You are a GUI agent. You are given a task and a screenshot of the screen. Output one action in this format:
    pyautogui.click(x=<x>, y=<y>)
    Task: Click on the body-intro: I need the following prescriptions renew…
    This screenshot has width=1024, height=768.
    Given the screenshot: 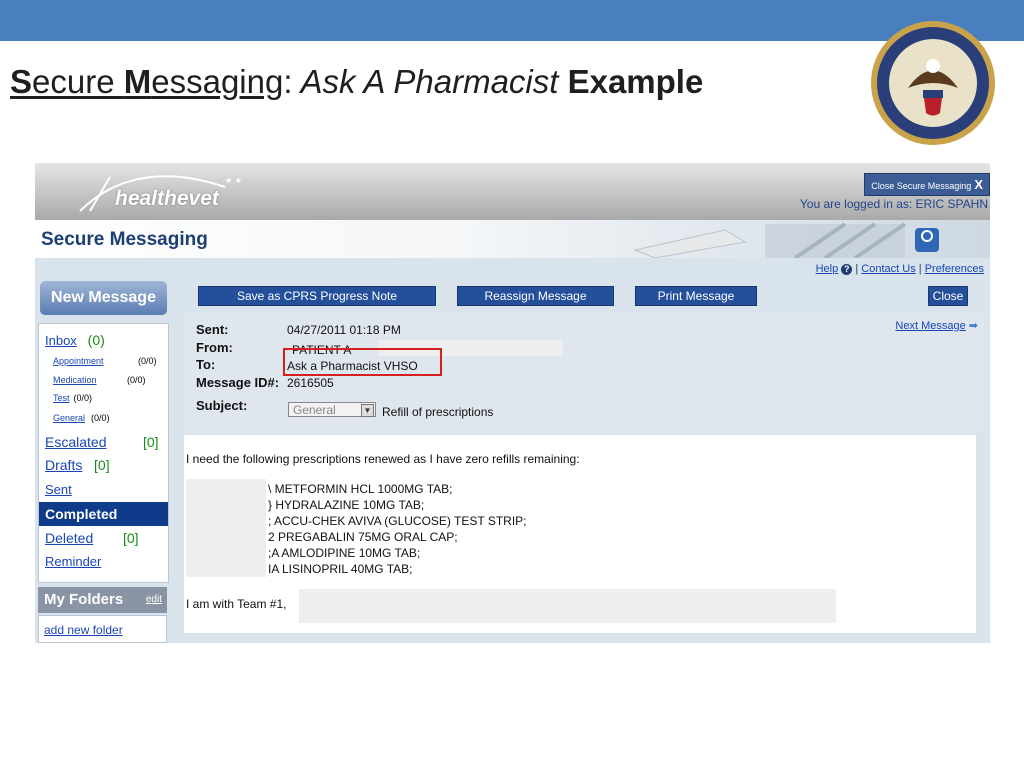 What is the action you would take?
    pyautogui.click(x=383, y=459)
    